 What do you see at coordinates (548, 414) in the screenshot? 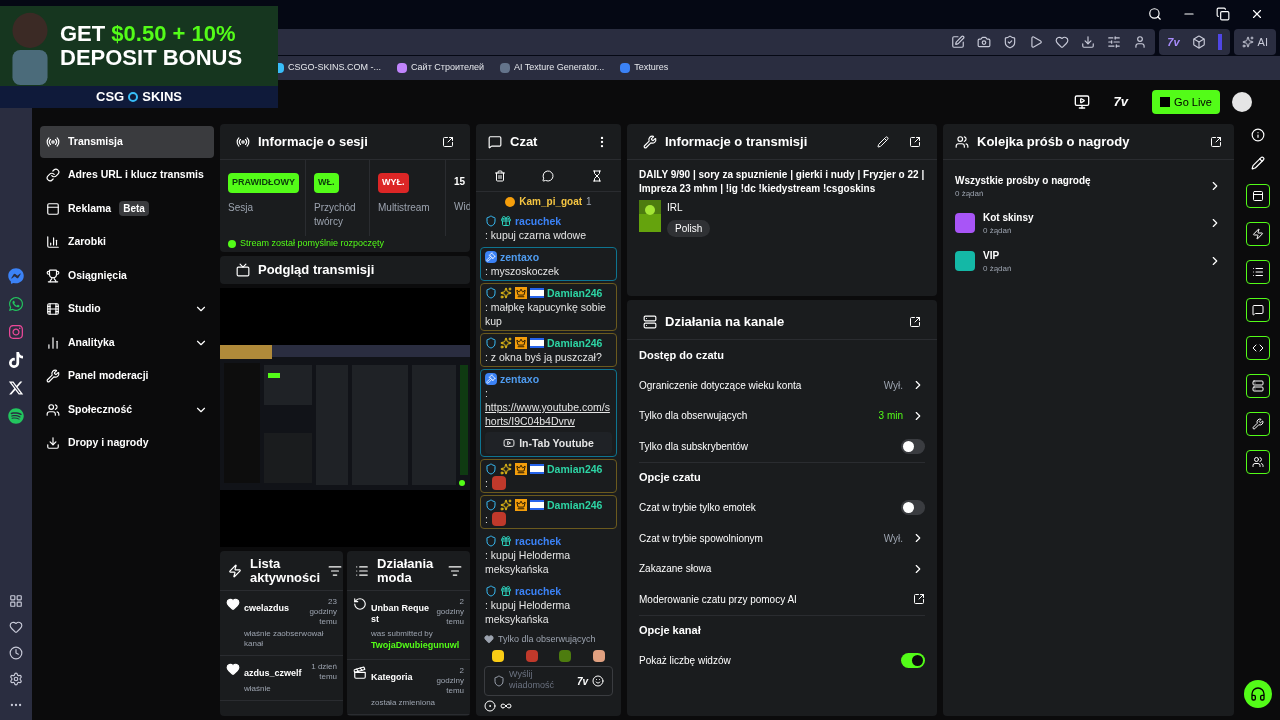
I see `message-link: https://www.youtube.com/shorts/I9C04b4Dvrw` at bounding box center [548, 414].